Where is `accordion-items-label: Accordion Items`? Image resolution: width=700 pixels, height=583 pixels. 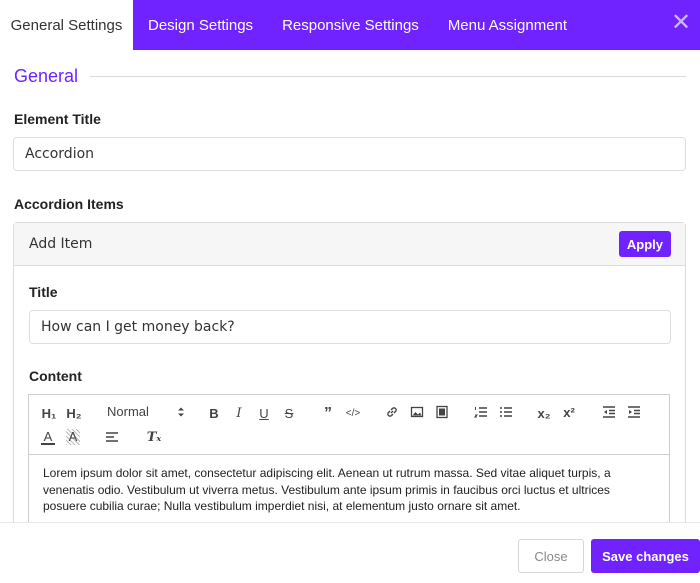 accordion-items-label: Accordion Items is located at coordinates (69, 204).